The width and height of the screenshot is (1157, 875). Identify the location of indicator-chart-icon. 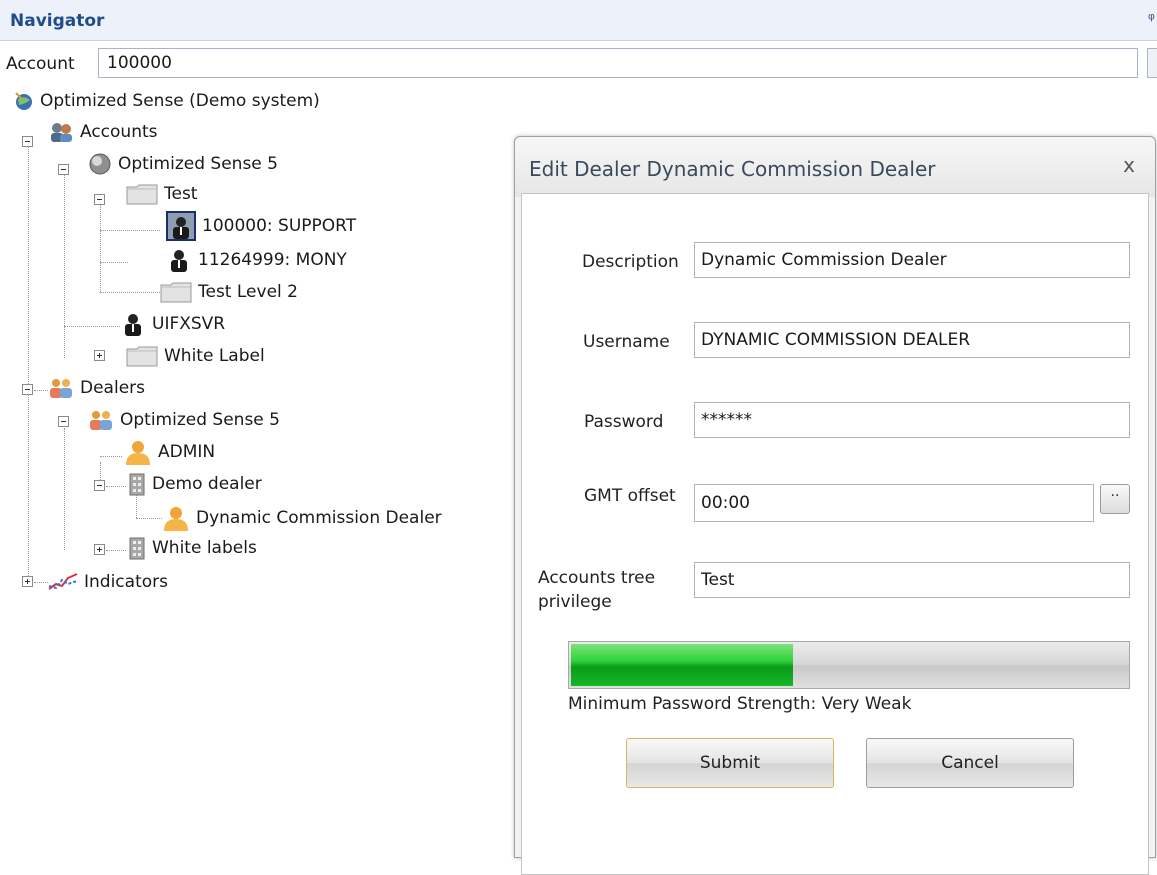
(63, 582).